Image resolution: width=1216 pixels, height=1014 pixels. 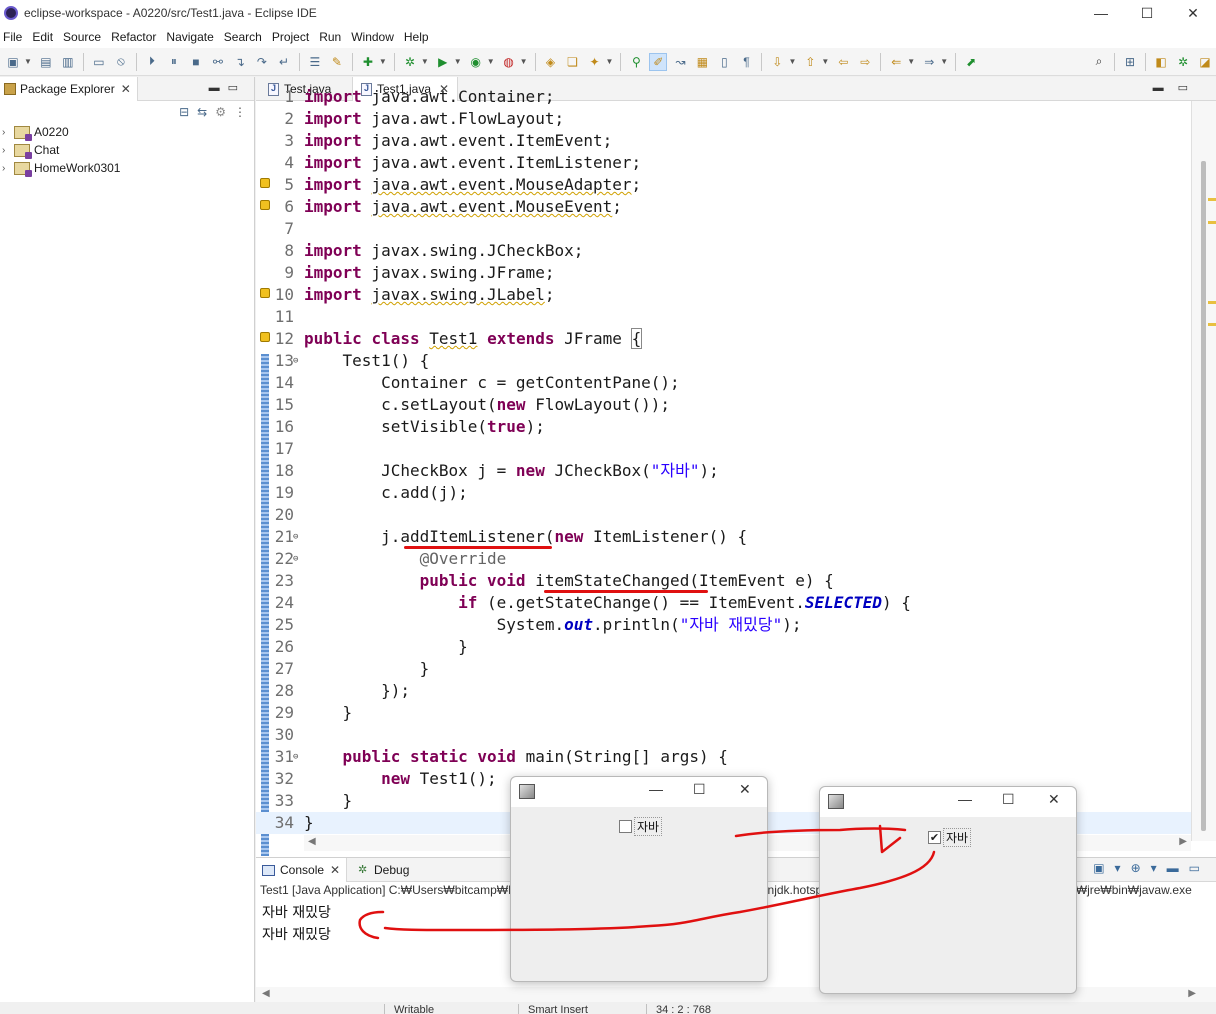 What do you see at coordinates (746, 62) in the screenshot?
I see `show-whitespace-icon: ¶` at bounding box center [746, 62].